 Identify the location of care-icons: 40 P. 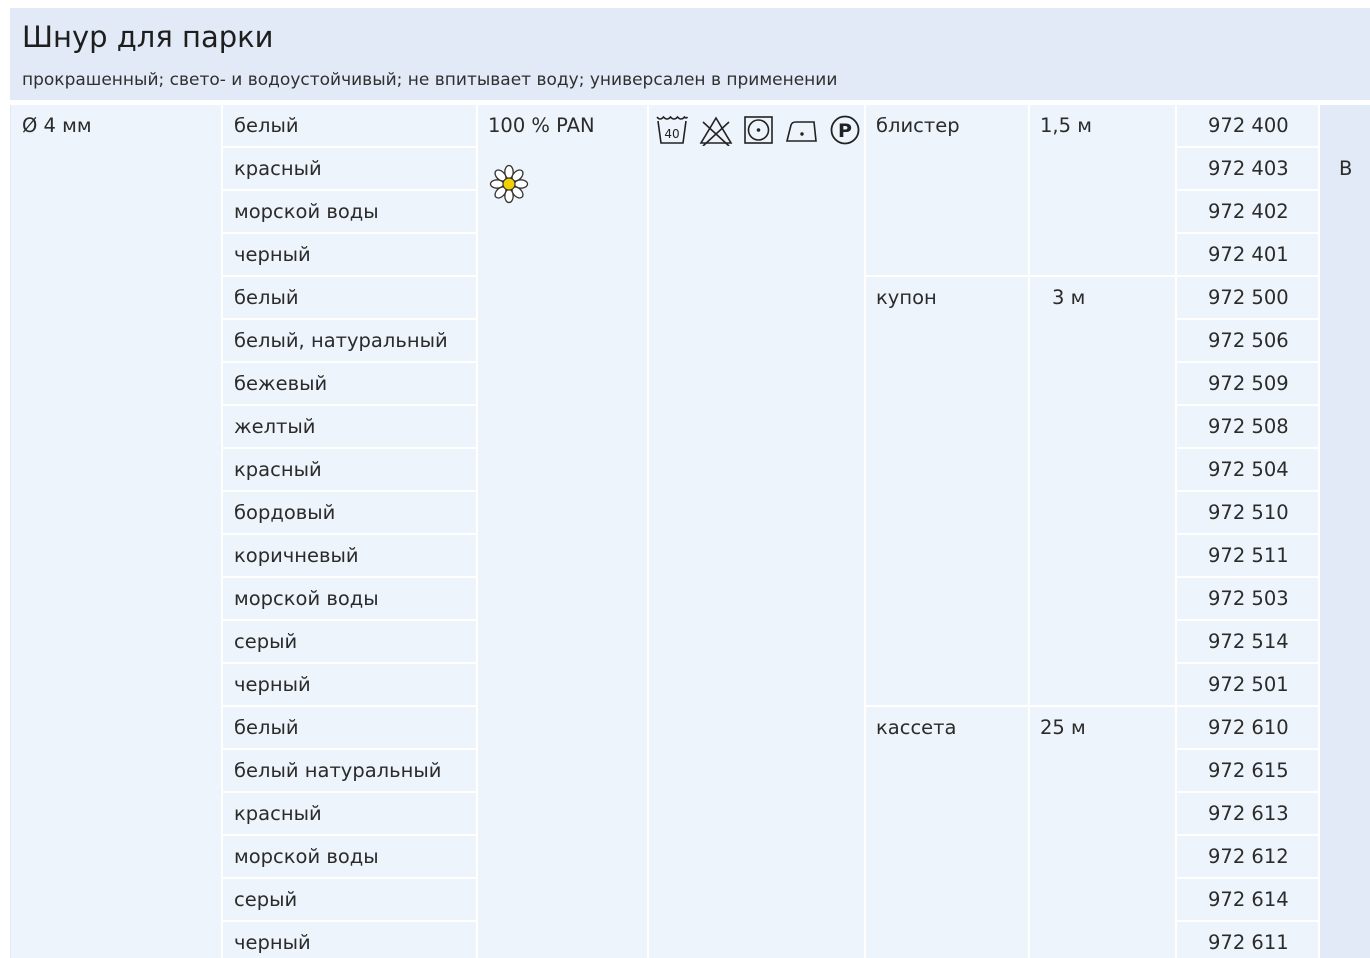
(759, 132).